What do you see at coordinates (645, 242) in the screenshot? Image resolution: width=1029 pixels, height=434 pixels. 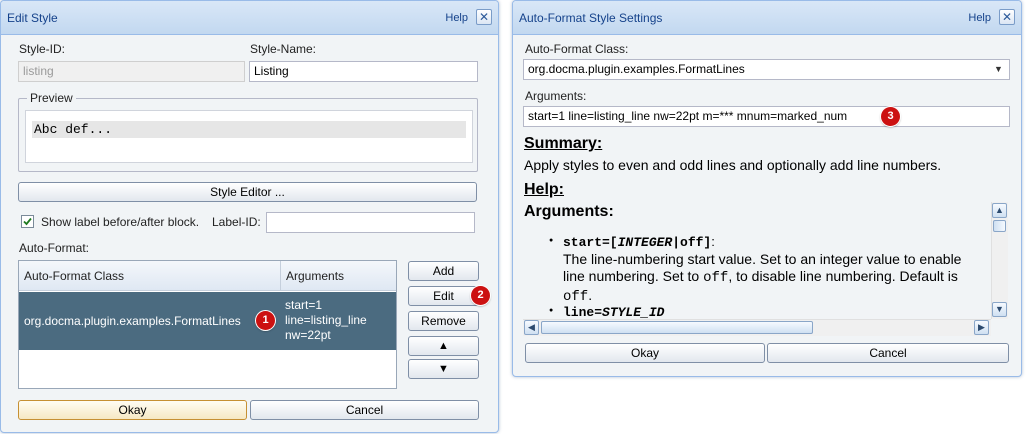 I see `arg-code-placeholder: INTEGER` at bounding box center [645, 242].